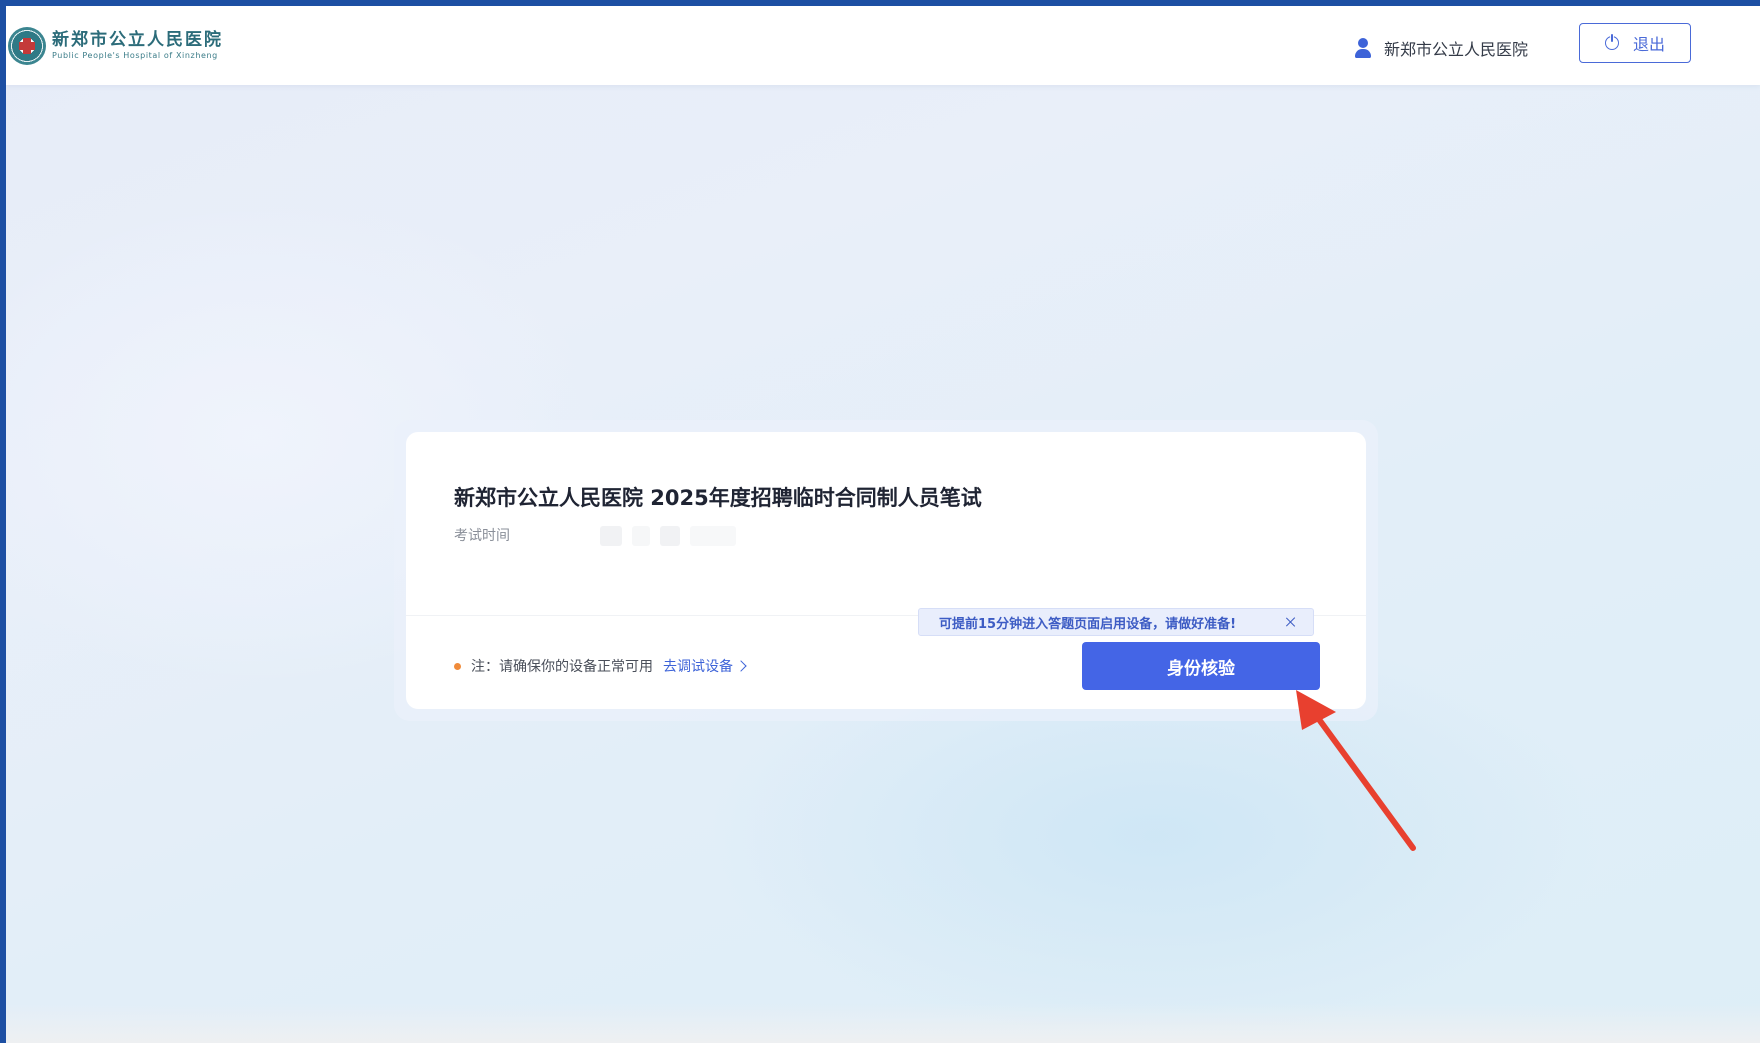 The width and height of the screenshot is (1760, 1043). I want to click on hospital-emblem-icon, so click(27, 46).